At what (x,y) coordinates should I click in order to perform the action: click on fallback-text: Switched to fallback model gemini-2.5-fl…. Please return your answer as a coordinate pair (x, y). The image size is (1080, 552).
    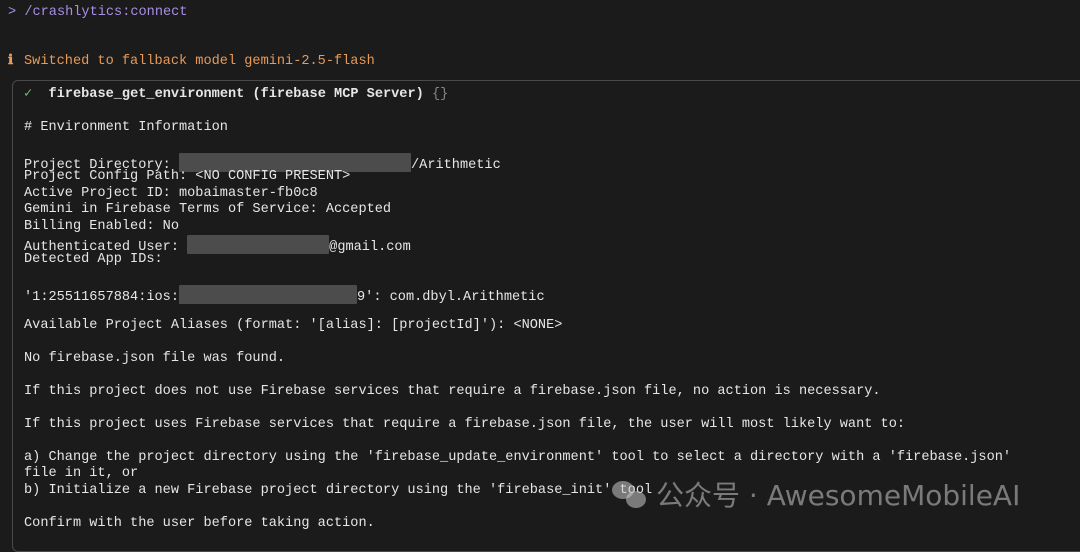
    Looking at the image, I should click on (199, 61).